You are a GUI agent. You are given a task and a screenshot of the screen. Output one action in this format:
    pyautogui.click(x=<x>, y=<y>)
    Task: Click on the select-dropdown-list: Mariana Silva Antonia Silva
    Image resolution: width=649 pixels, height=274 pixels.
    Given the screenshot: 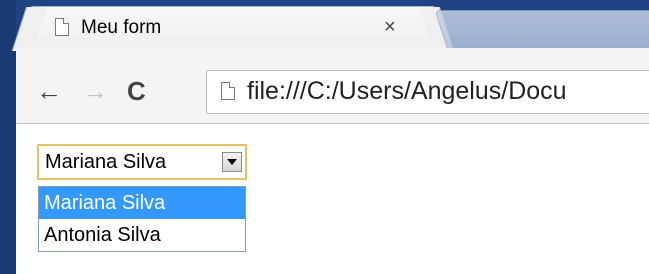 What is the action you would take?
    pyautogui.click(x=142, y=219)
    